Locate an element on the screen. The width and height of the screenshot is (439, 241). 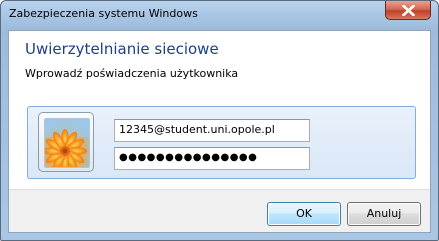
cancel-button: Anuluj is located at coordinates (384, 214).